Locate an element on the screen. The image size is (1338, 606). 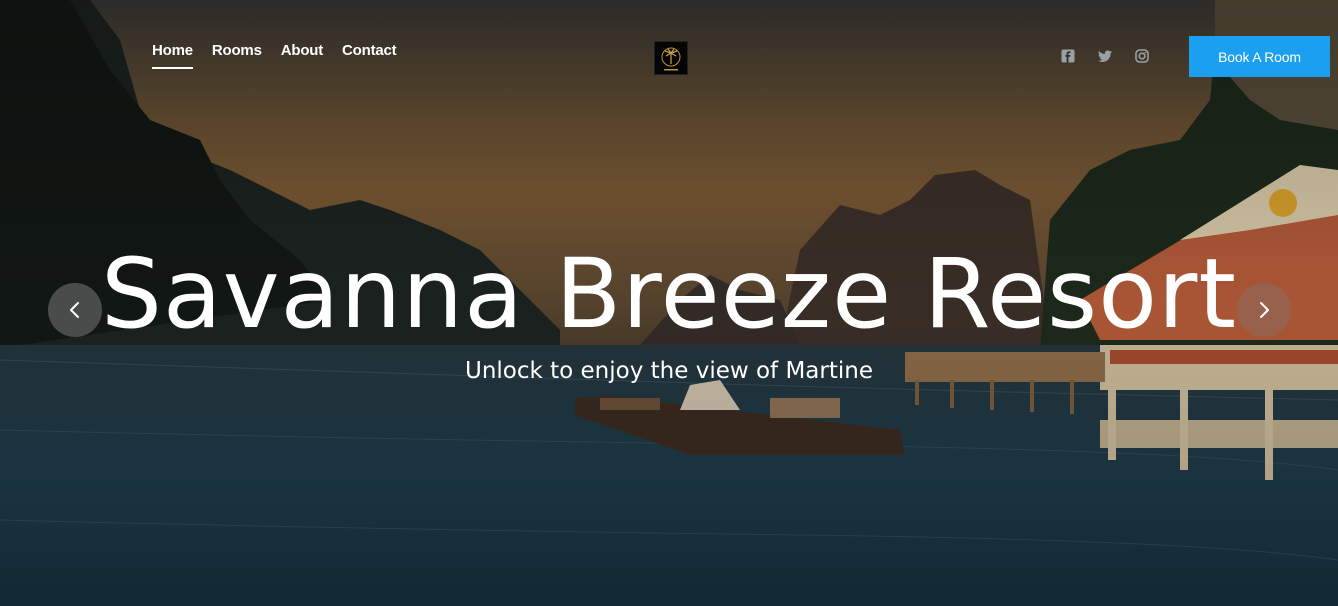
social-links is located at coordinates (1105, 56).